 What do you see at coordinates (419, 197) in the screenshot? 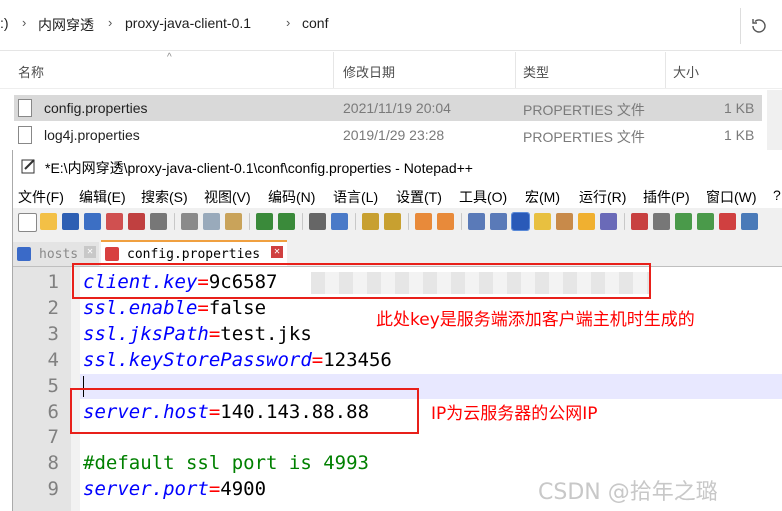
I see `menu-settings: 设置(T)` at bounding box center [419, 197].